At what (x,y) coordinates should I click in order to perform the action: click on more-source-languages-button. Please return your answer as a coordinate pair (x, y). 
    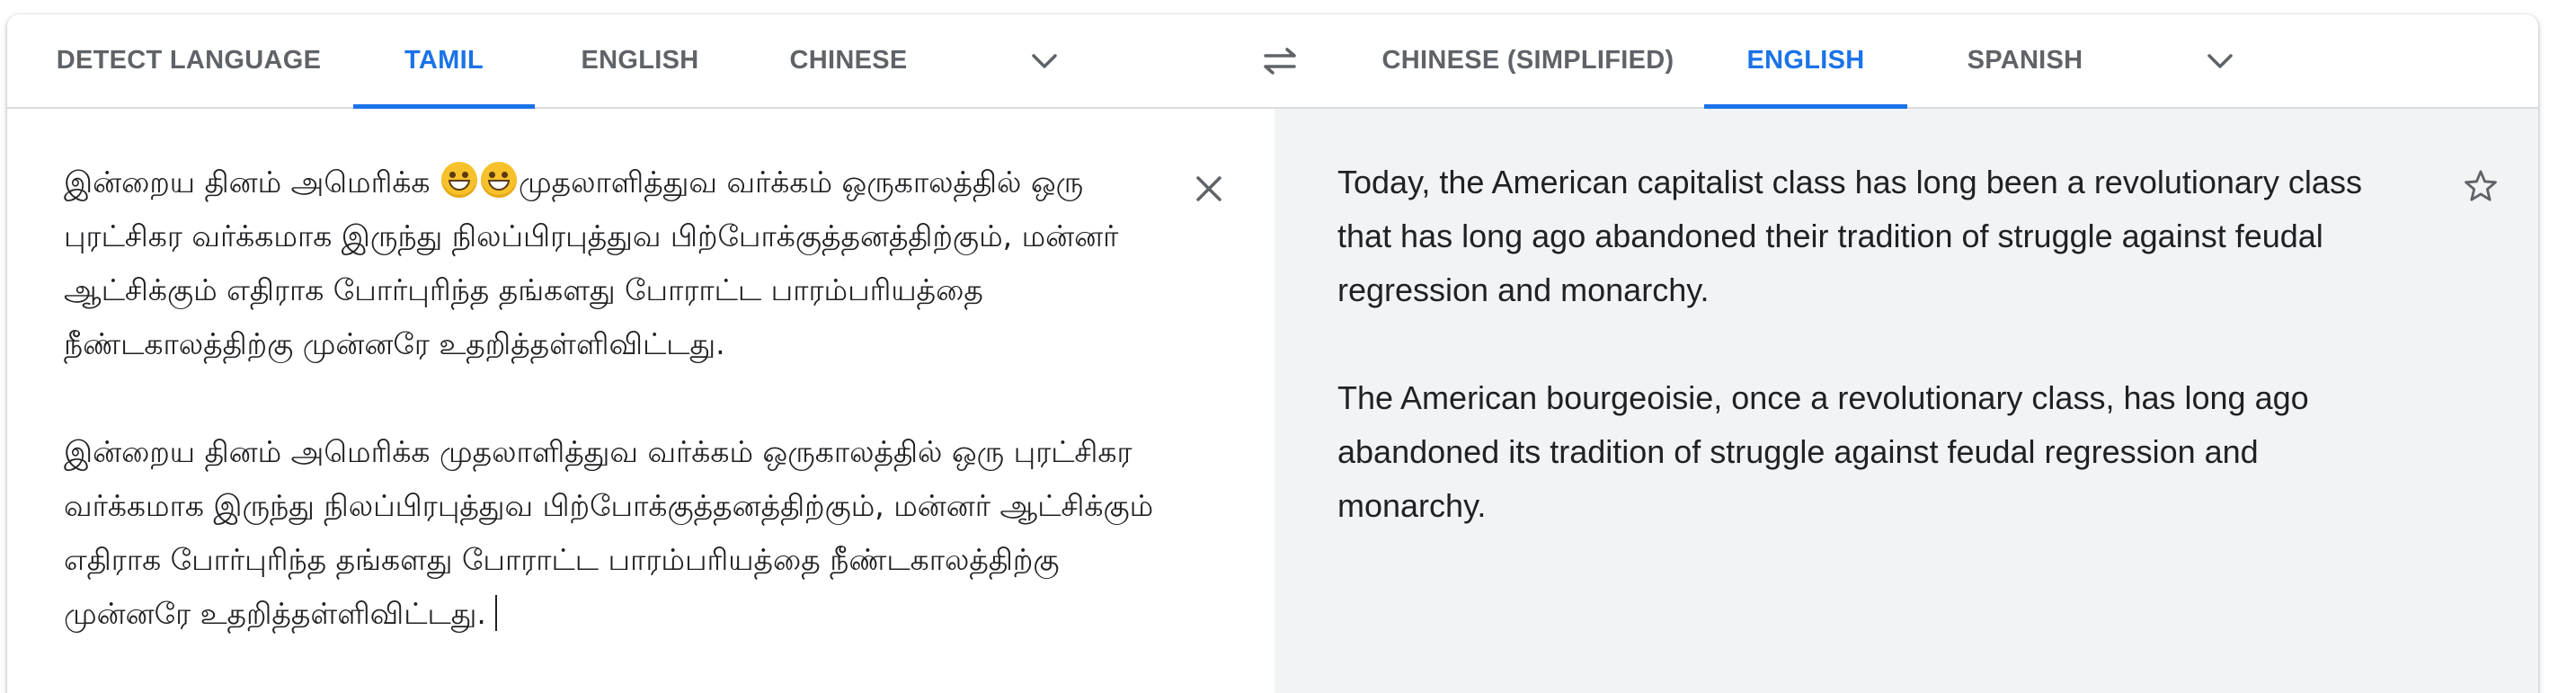
    Looking at the image, I should click on (1044, 61).